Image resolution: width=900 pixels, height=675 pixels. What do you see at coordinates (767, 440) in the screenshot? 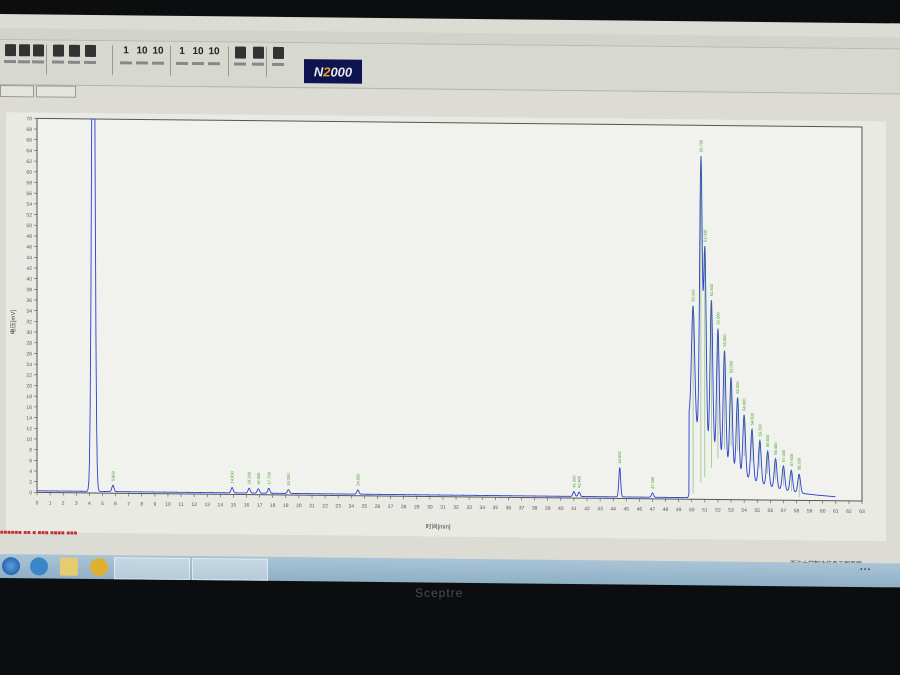
I see `peak-label: 55.800` at bounding box center [767, 440].